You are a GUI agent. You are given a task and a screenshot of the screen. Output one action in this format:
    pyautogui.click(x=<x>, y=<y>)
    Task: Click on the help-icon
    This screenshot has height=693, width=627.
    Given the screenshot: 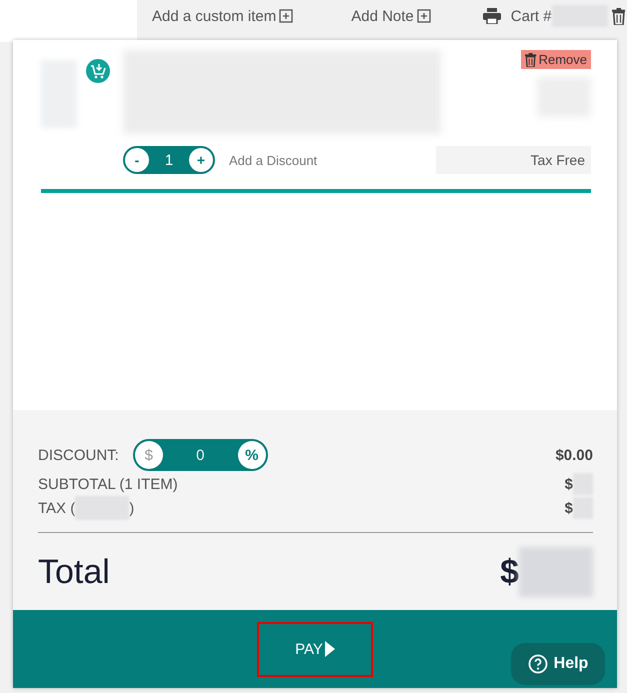 What is the action you would take?
    pyautogui.click(x=538, y=664)
    